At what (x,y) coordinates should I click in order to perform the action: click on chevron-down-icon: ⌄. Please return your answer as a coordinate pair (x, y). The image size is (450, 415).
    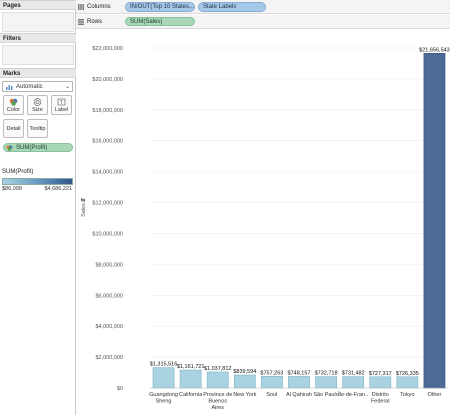
    Looking at the image, I should click on (67, 87).